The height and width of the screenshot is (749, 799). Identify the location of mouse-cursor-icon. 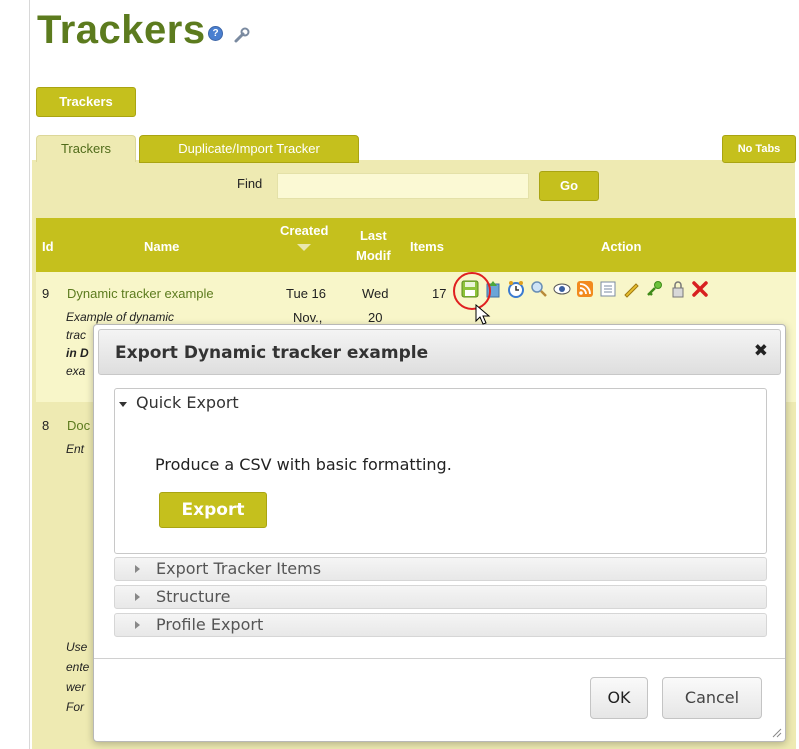
(483, 314).